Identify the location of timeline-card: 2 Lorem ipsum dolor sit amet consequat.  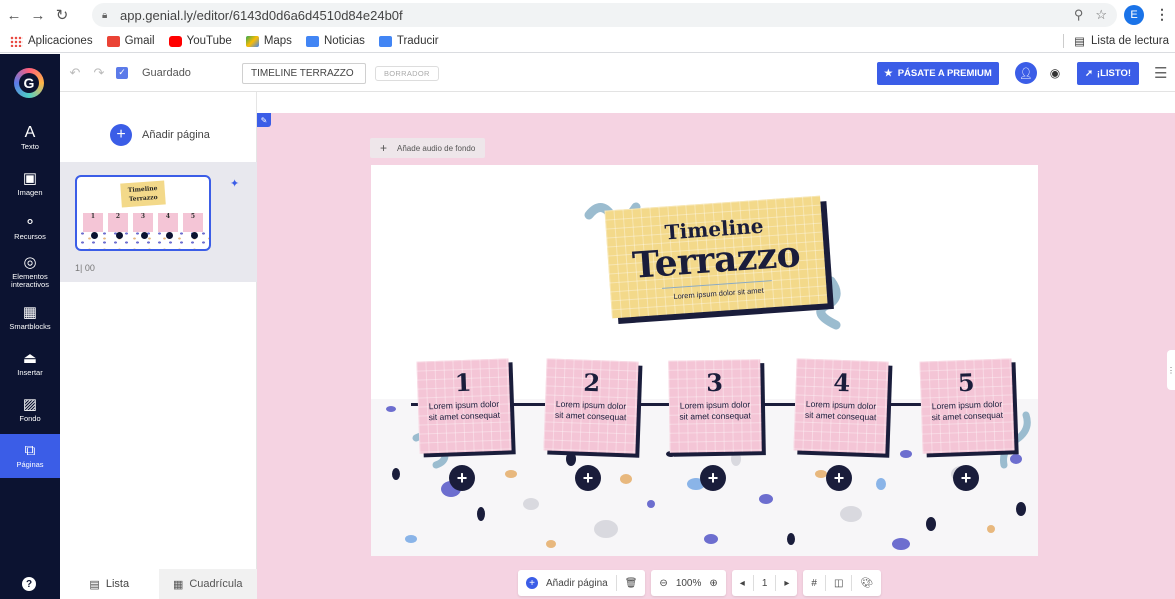
(591, 406).